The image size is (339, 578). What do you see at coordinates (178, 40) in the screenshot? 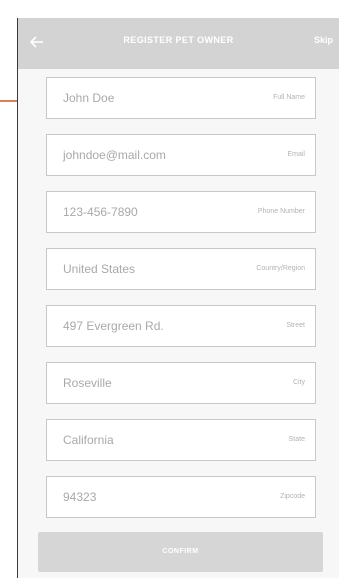
I see `page-title: REGISTER PET OWNER` at bounding box center [178, 40].